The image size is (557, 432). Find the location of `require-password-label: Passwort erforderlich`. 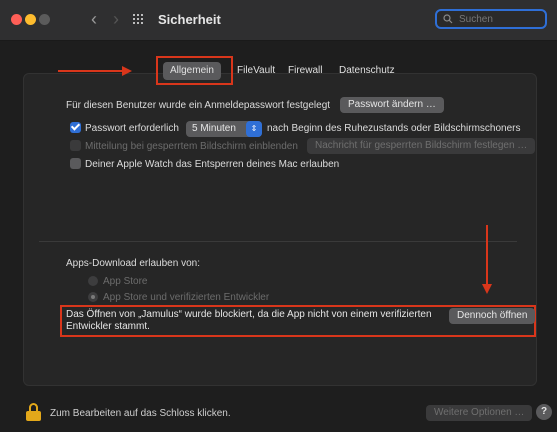

require-password-label: Passwort erforderlich is located at coordinates (132, 128).